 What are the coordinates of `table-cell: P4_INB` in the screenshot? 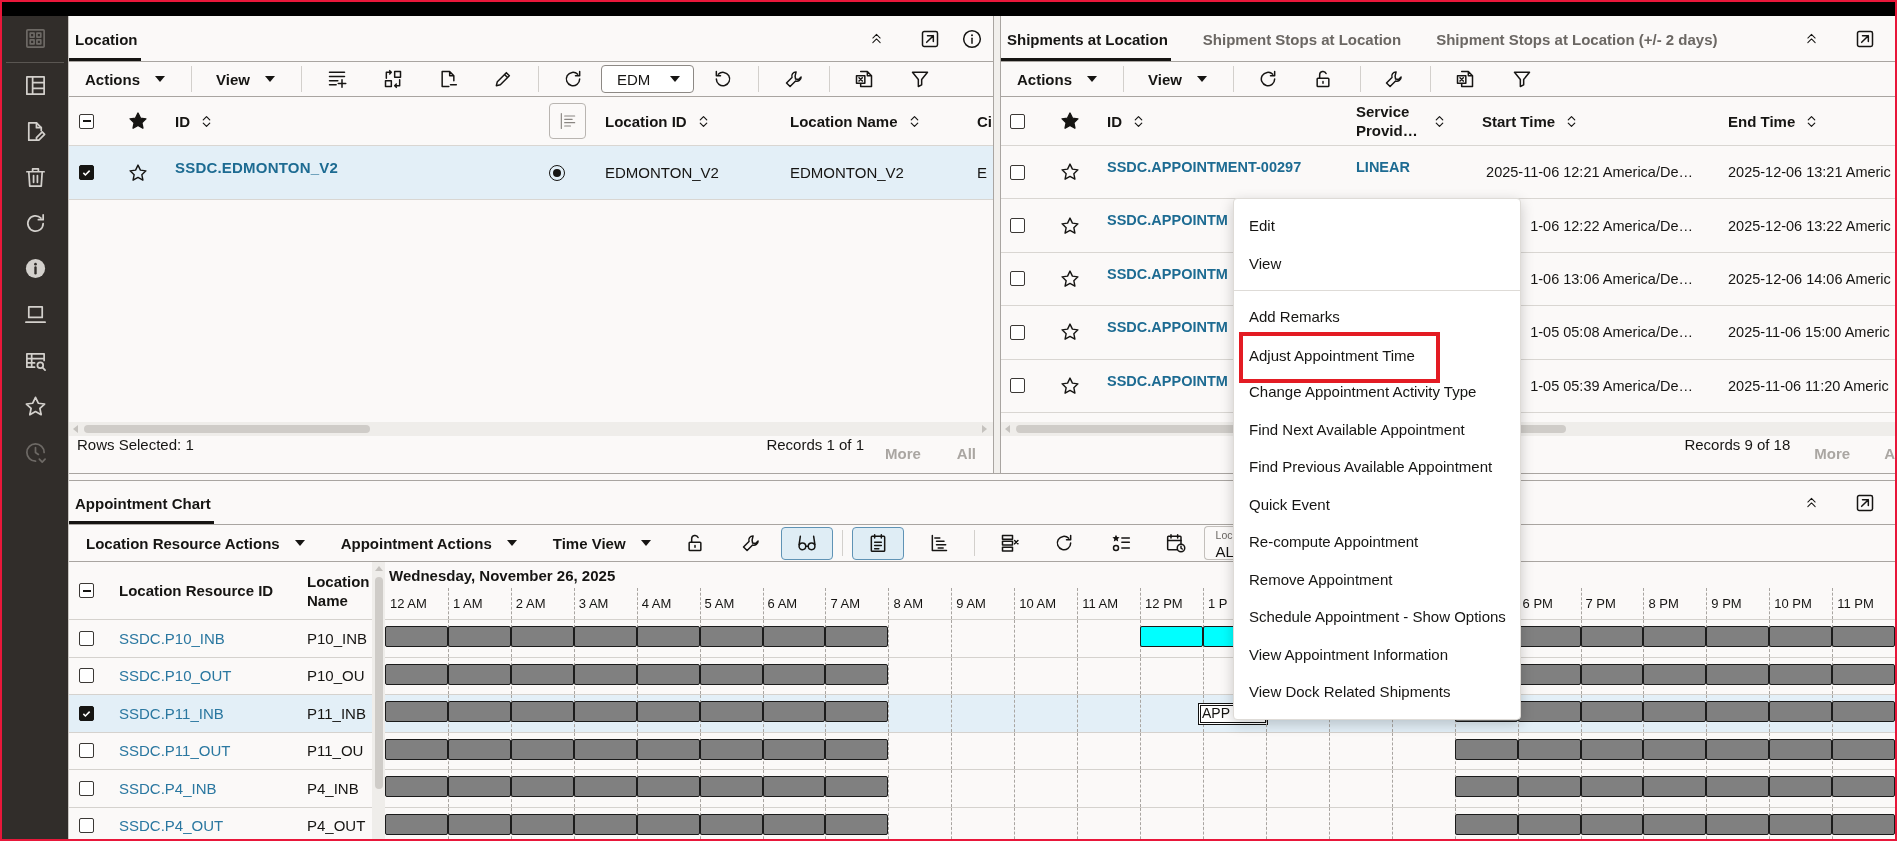 It's located at (333, 788).